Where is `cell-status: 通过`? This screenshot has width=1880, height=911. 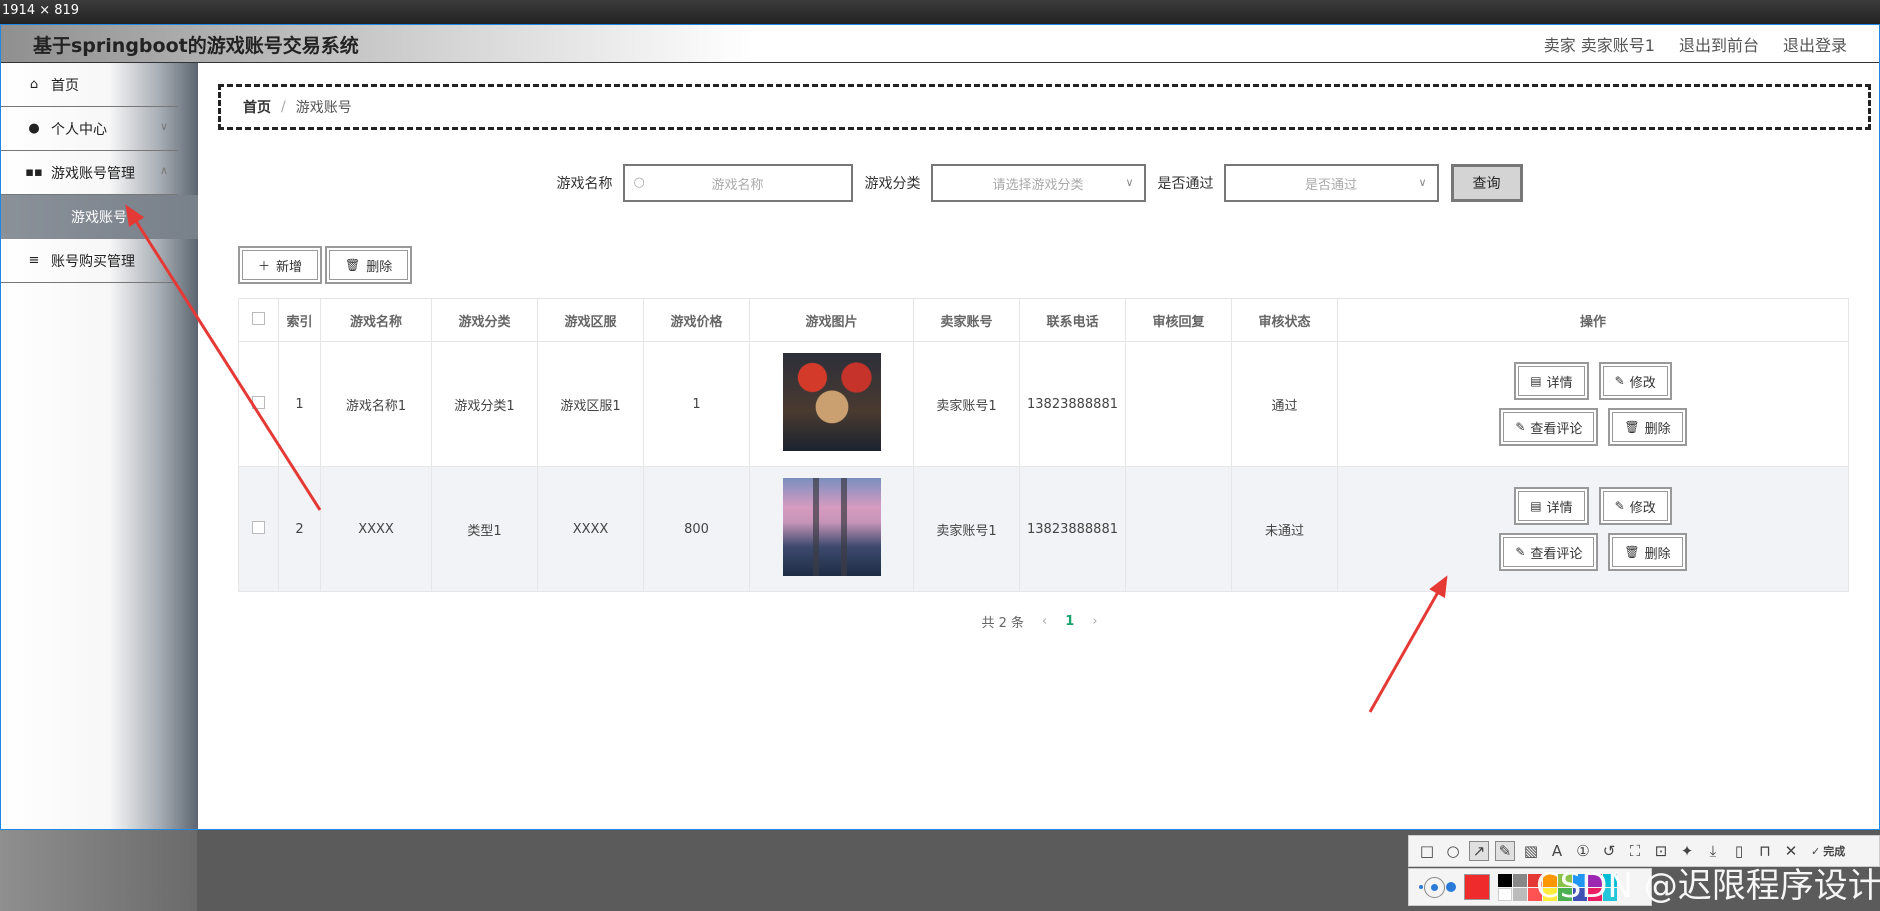
cell-status: 通过 is located at coordinates (1284, 404).